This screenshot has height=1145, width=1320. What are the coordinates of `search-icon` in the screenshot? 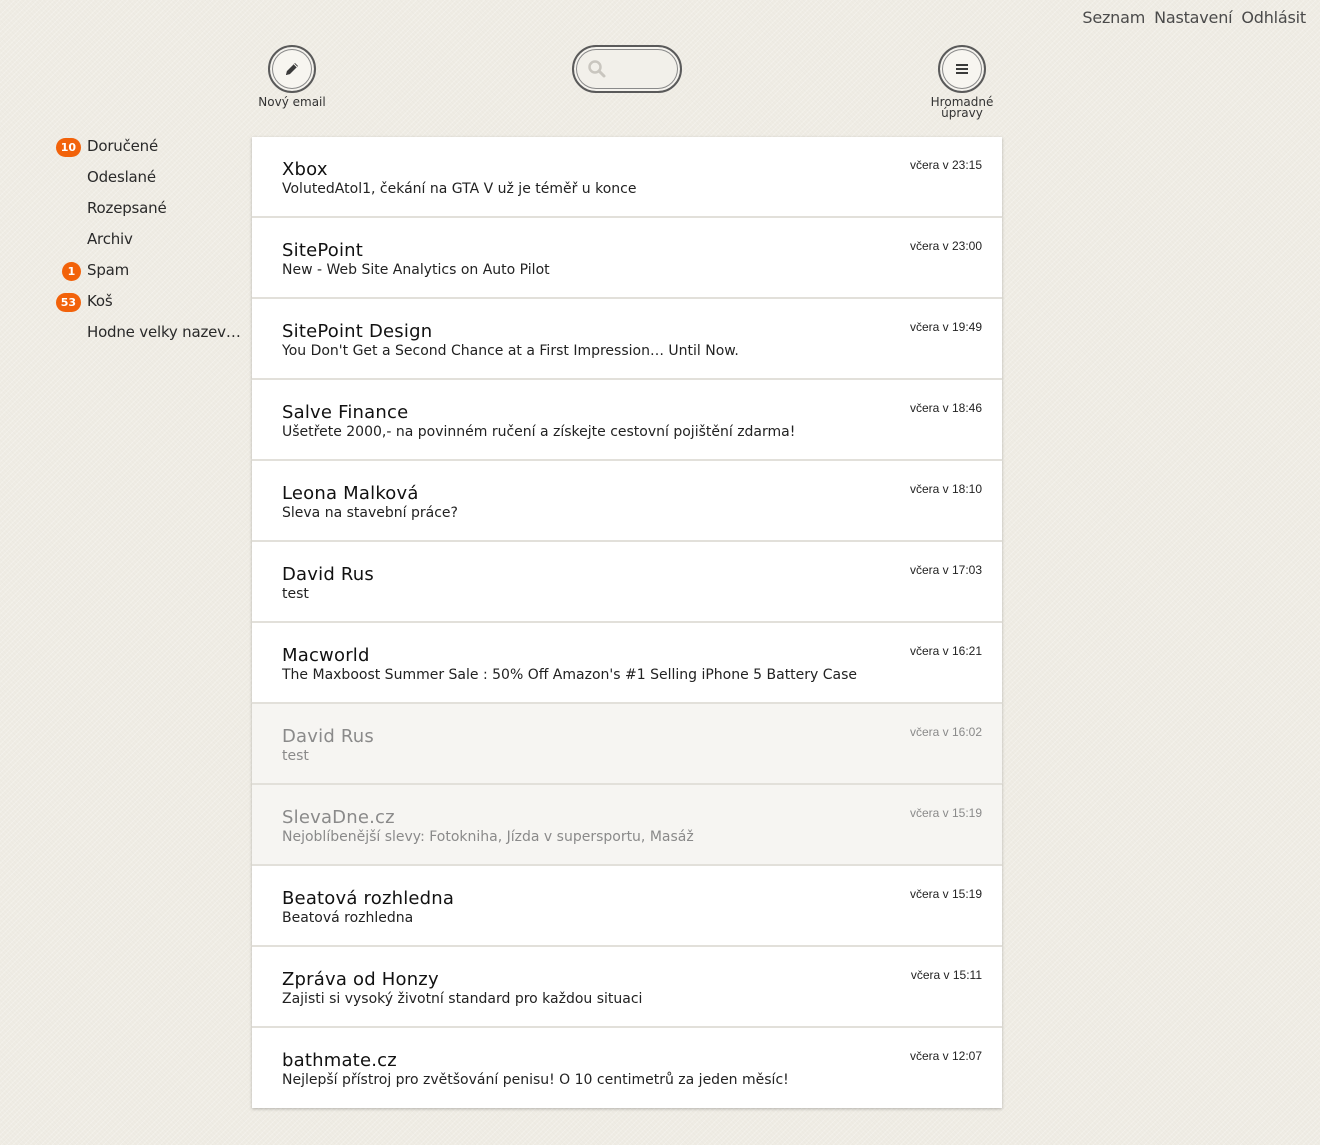 It's located at (597, 69).